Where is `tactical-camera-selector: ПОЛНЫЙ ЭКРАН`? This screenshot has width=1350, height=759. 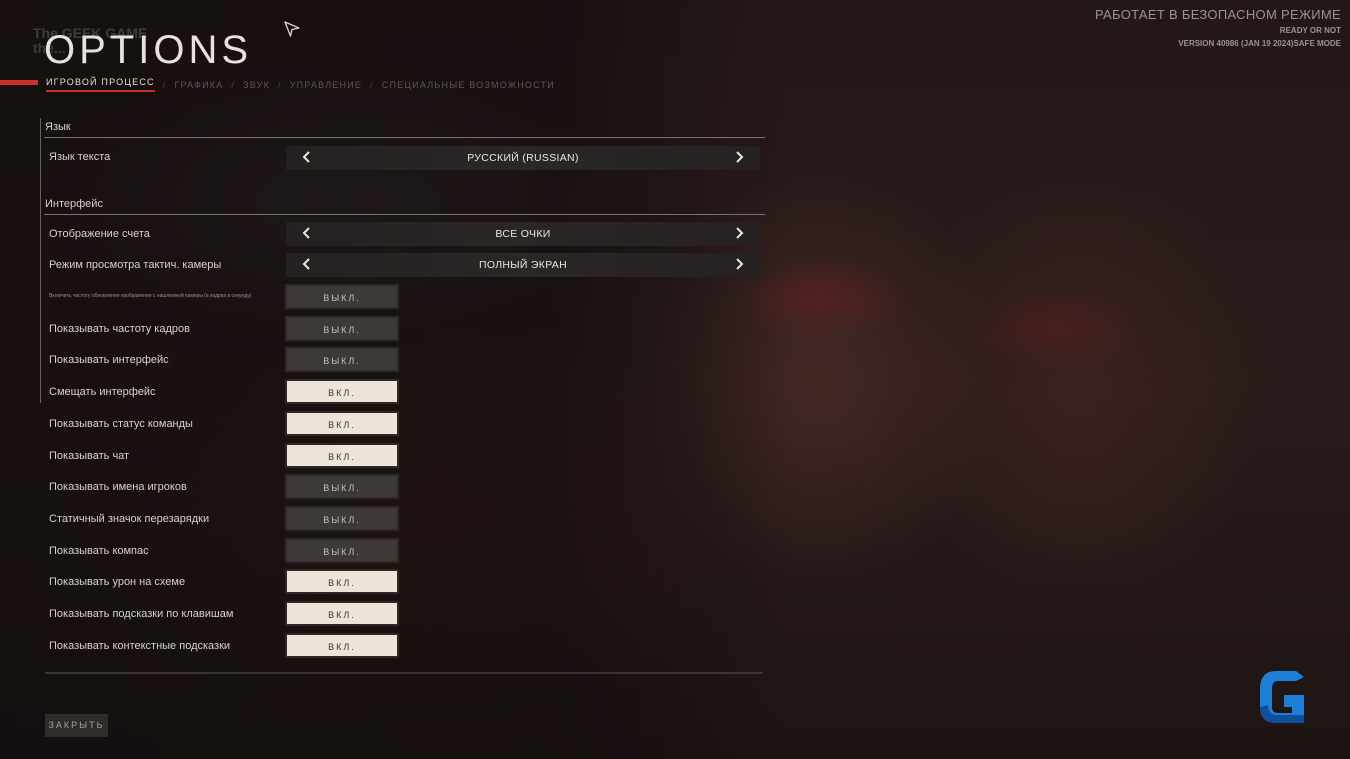
tactical-camera-selector: ПОЛНЫЙ ЭКРАН is located at coordinates (523, 265).